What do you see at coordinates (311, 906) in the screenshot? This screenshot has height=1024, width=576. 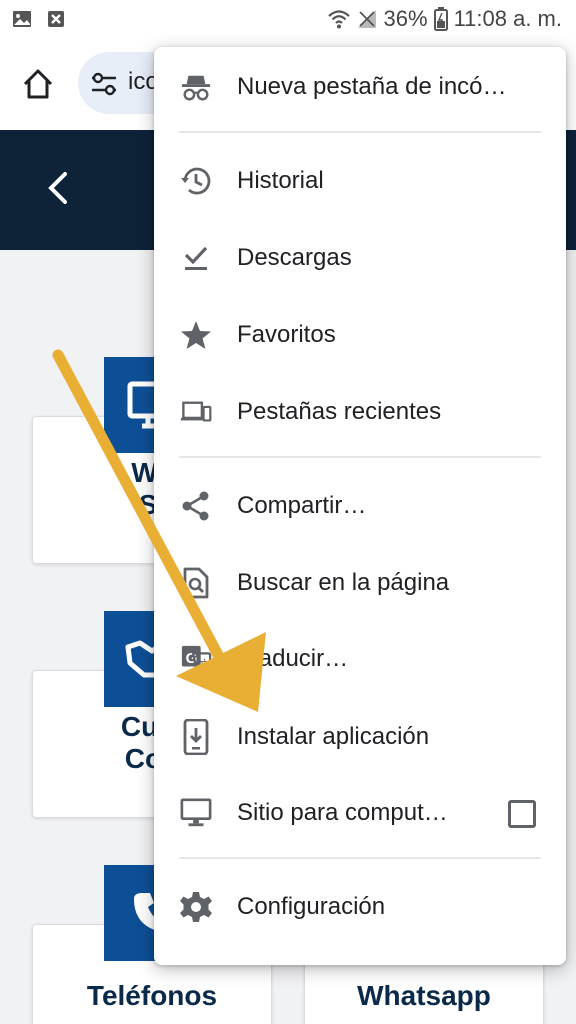 I see `menu-item-label: Configuración` at bounding box center [311, 906].